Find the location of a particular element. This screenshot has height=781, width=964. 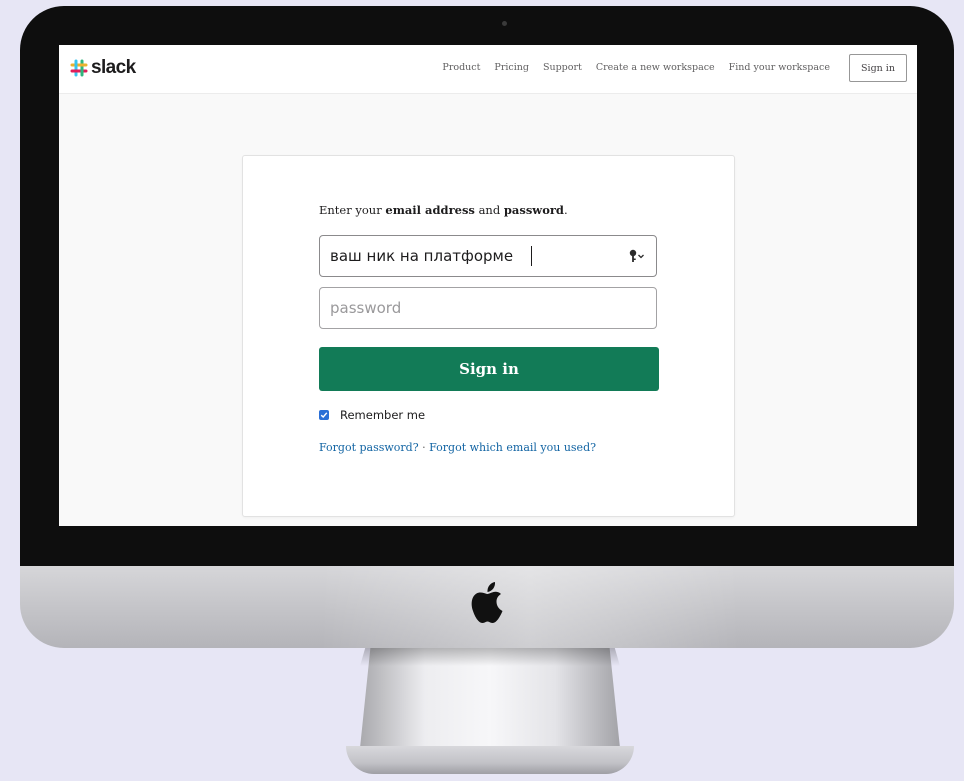

key-dropdown-icon is located at coordinates (637, 256).